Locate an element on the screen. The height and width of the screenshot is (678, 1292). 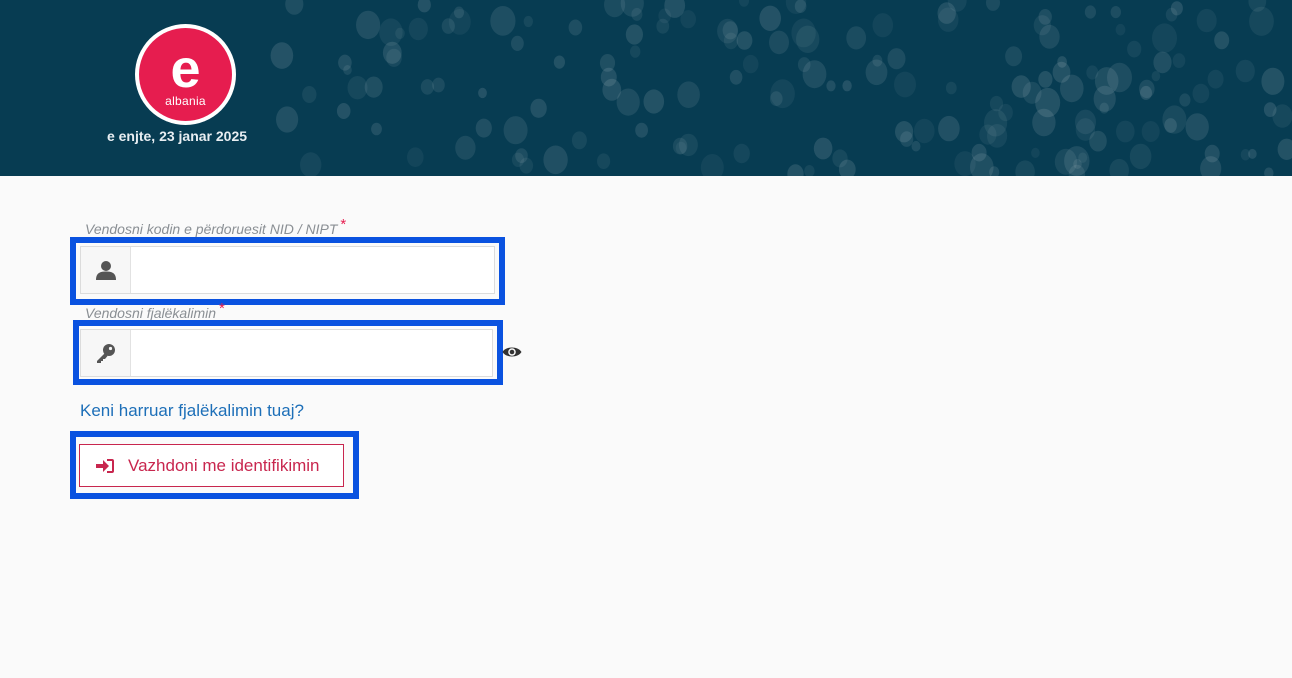
eye-icon is located at coordinates (512, 352).